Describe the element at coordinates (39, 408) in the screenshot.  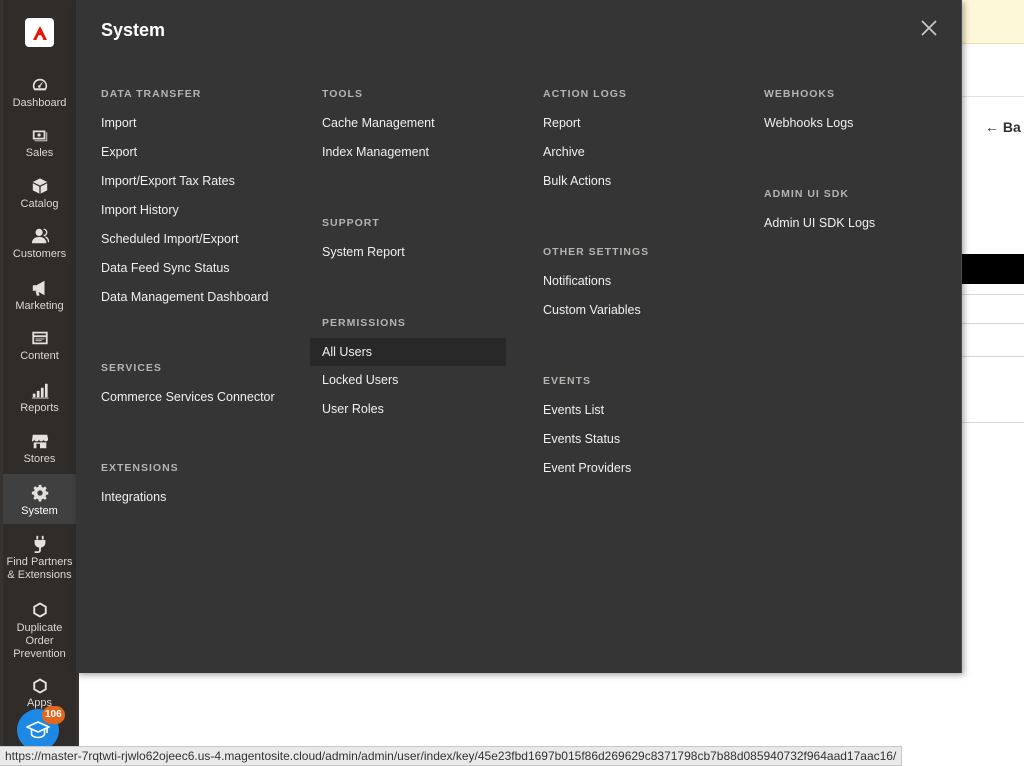
I see `nav-item-label: Reports` at that location.